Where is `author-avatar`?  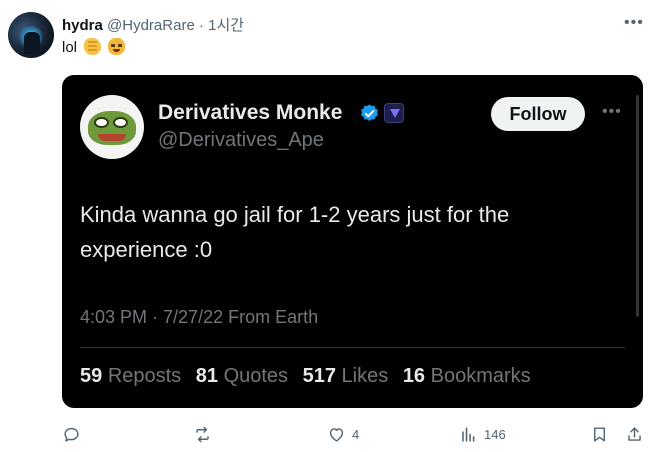
author-avatar is located at coordinates (31, 35).